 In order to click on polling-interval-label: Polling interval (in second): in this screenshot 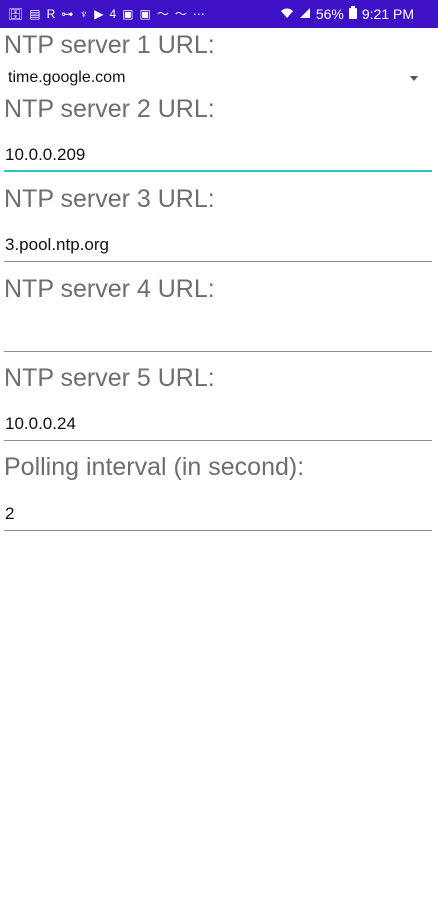, I will do `click(154, 467)`.